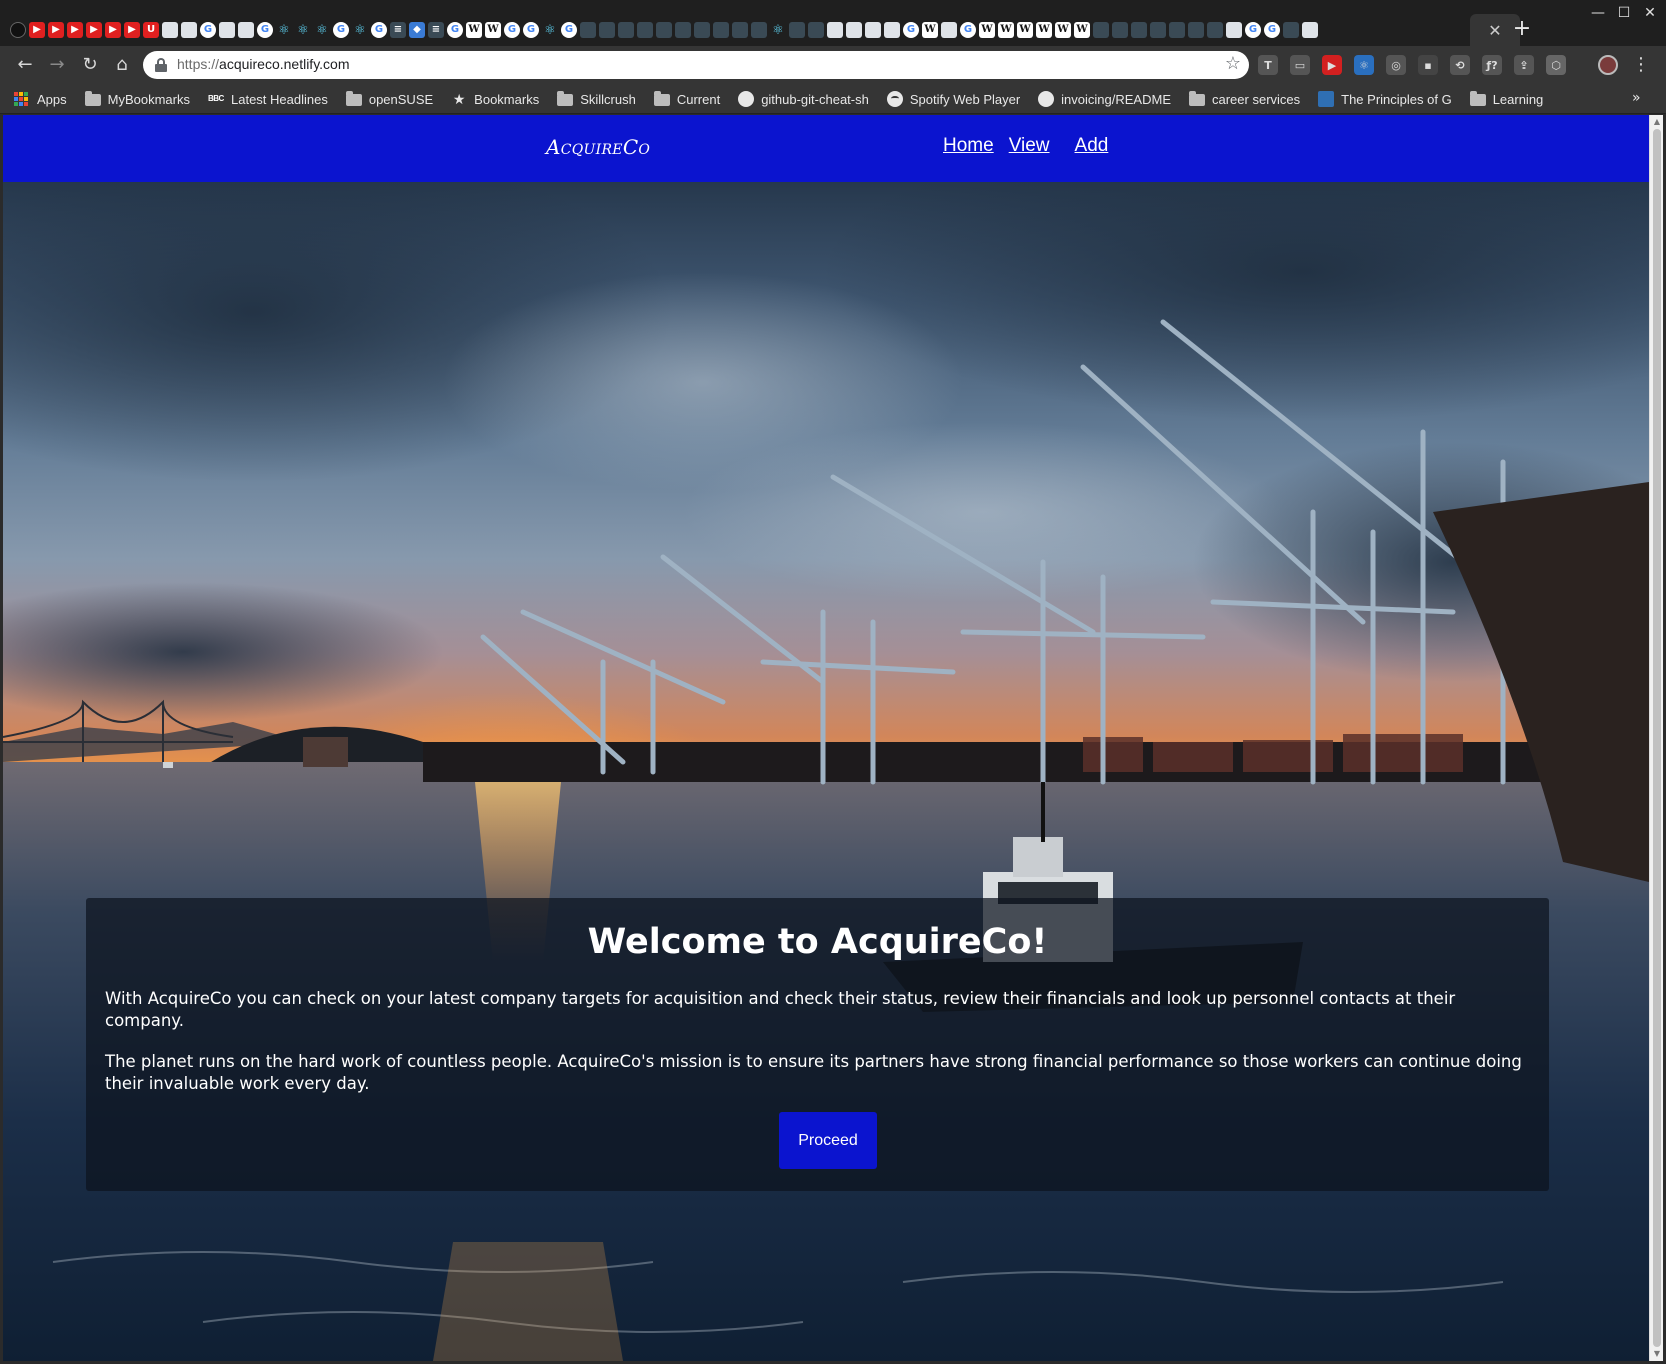  Describe the element at coordinates (953, 99) in the screenshot. I see `bookmark-item: Spotify Web Player` at that location.